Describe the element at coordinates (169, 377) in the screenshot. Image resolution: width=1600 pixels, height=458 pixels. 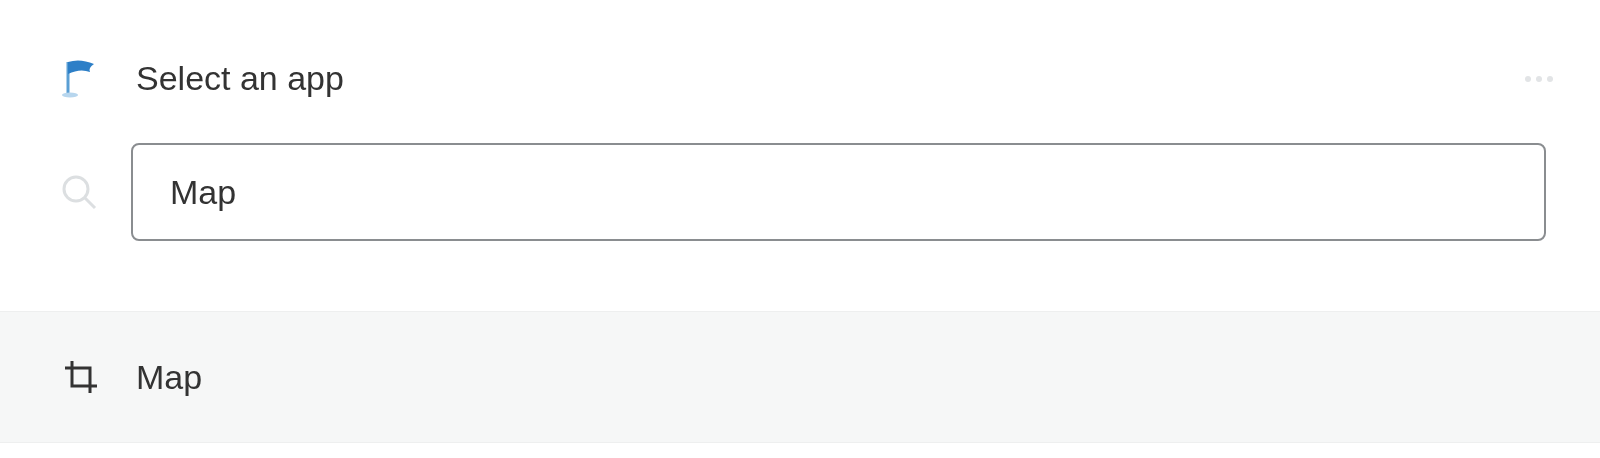
I see `result-label: Map` at that location.